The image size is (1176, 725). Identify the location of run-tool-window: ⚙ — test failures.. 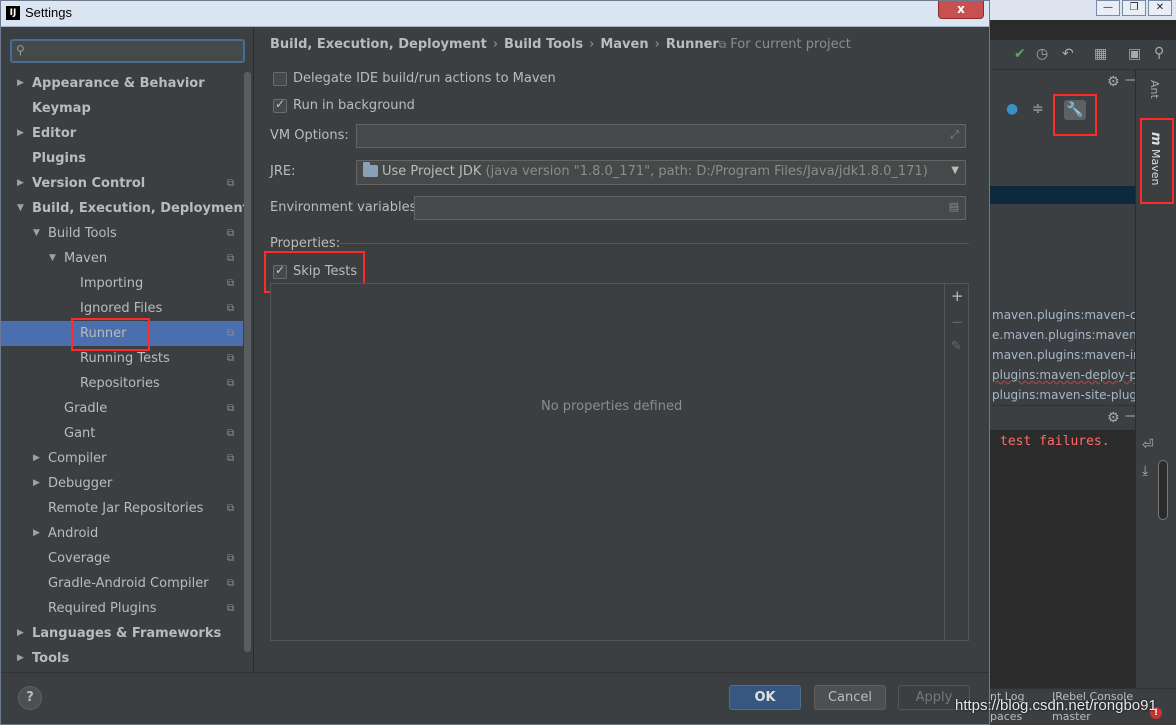
(1064, 565).